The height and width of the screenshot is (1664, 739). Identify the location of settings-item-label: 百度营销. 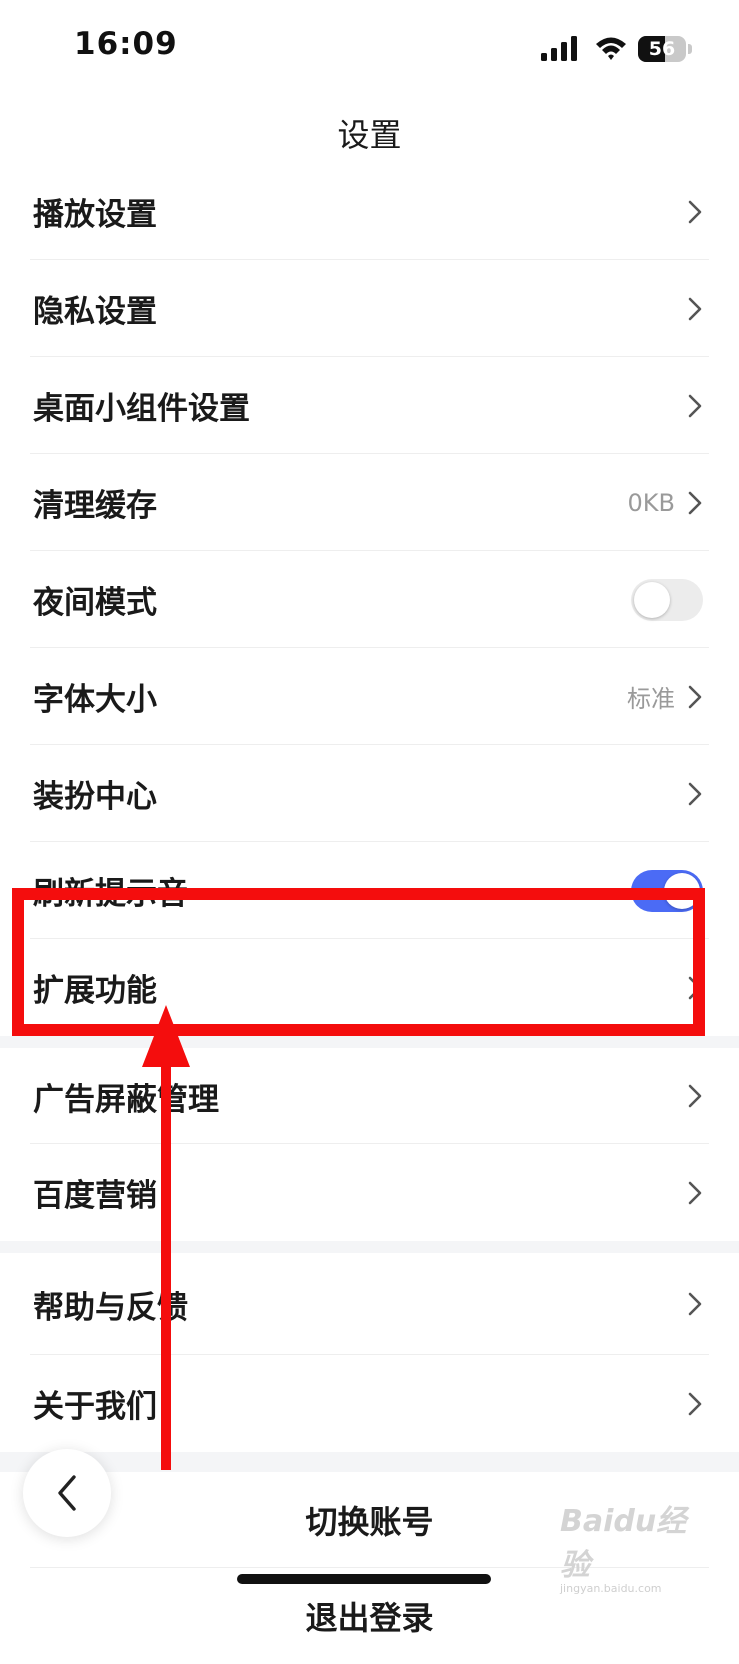
(95, 1196).